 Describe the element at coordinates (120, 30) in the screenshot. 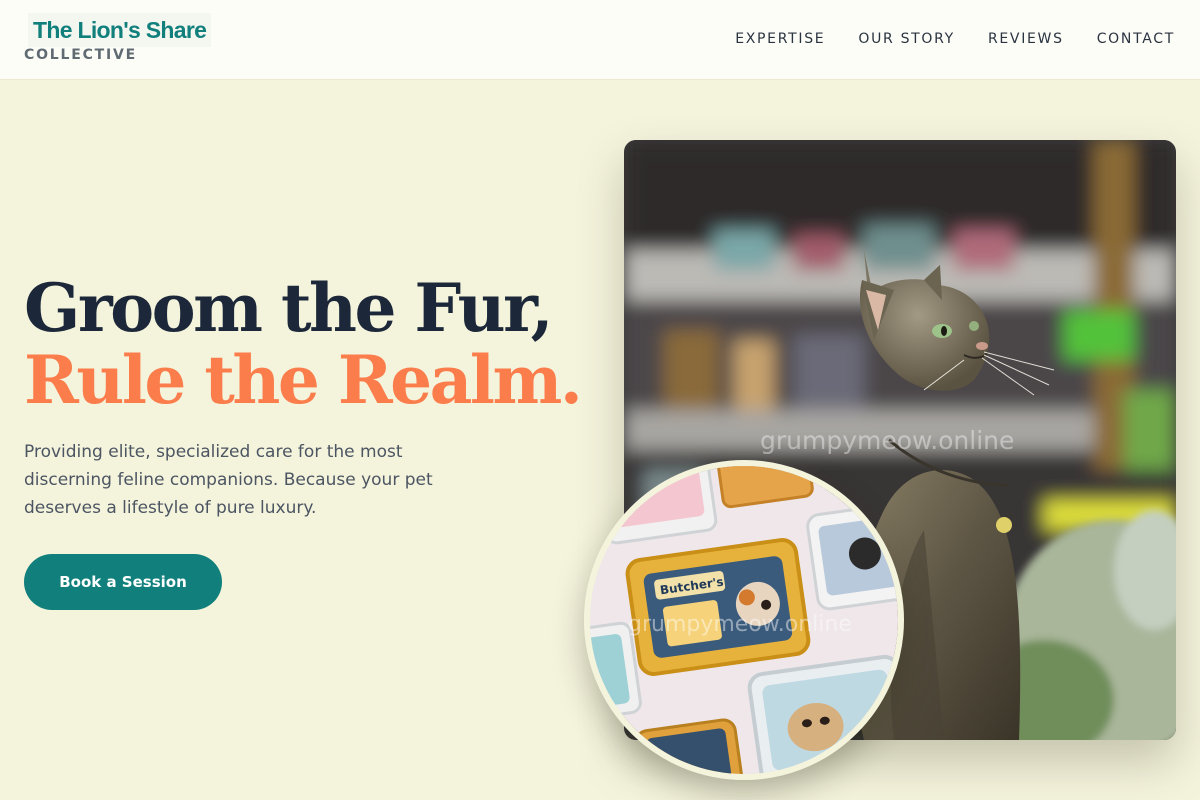

I see `brand-logo-title: The Lion's Share` at that location.